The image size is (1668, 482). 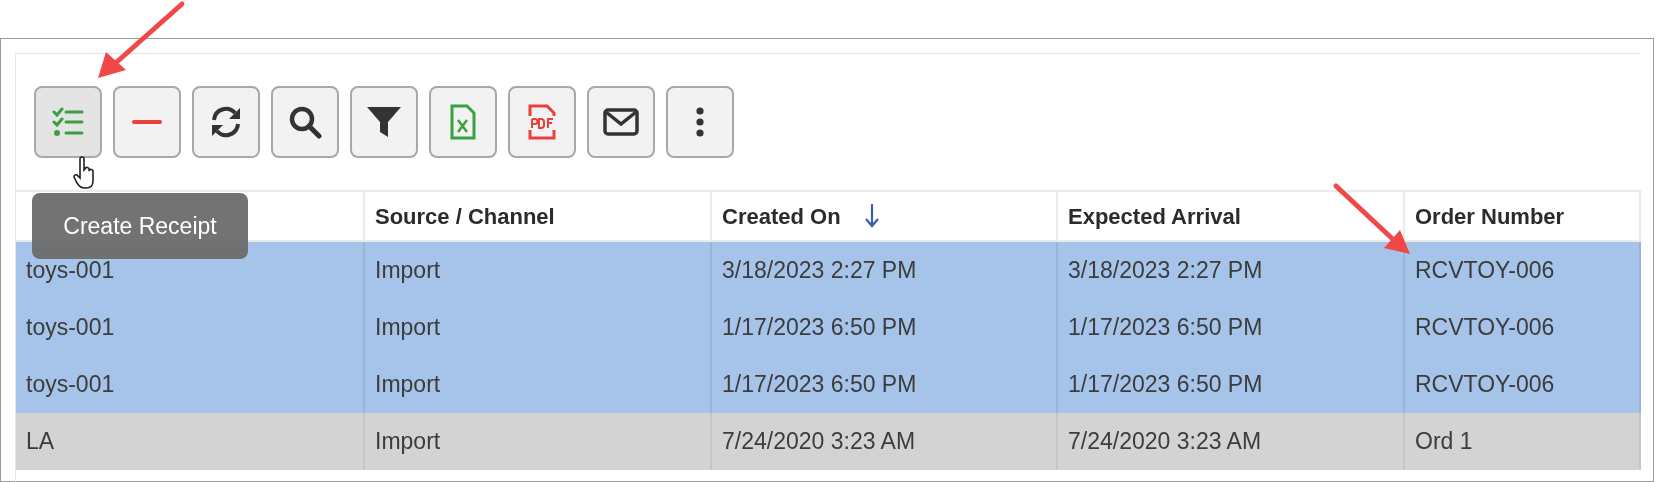 I want to click on minus-icon, so click(x=147, y=122).